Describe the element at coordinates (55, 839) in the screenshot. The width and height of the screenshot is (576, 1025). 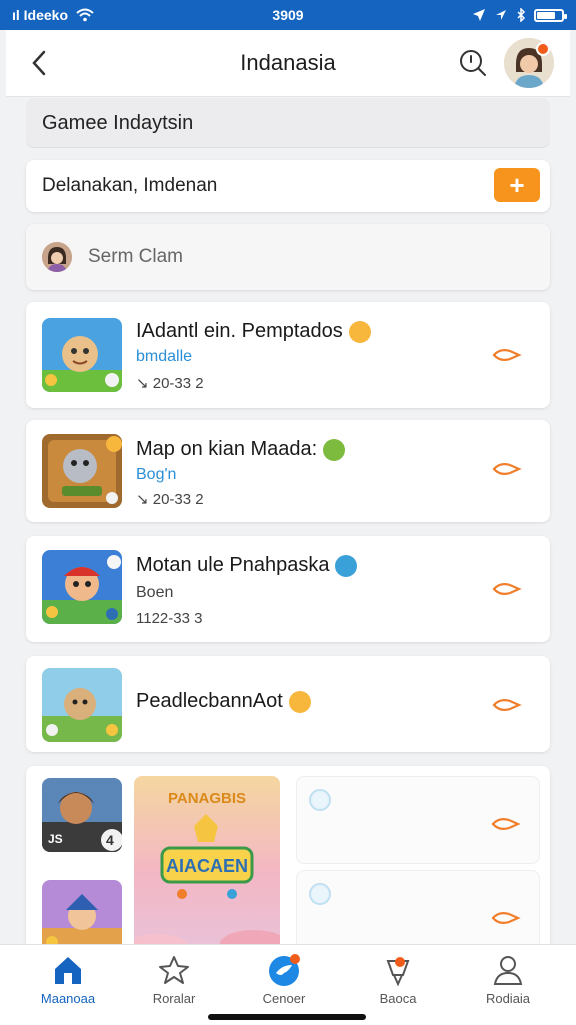
I see `thumb-label: JS` at that location.